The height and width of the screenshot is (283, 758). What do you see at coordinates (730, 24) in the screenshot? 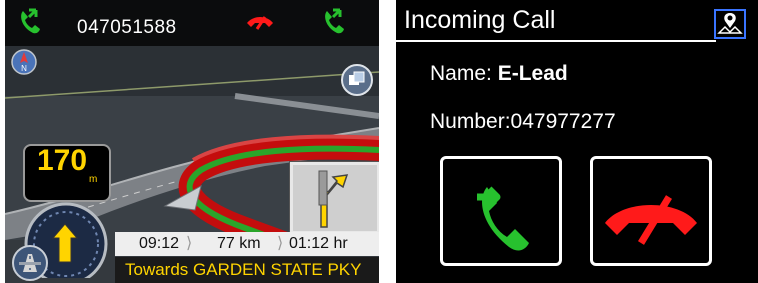
I see `map-icon` at bounding box center [730, 24].